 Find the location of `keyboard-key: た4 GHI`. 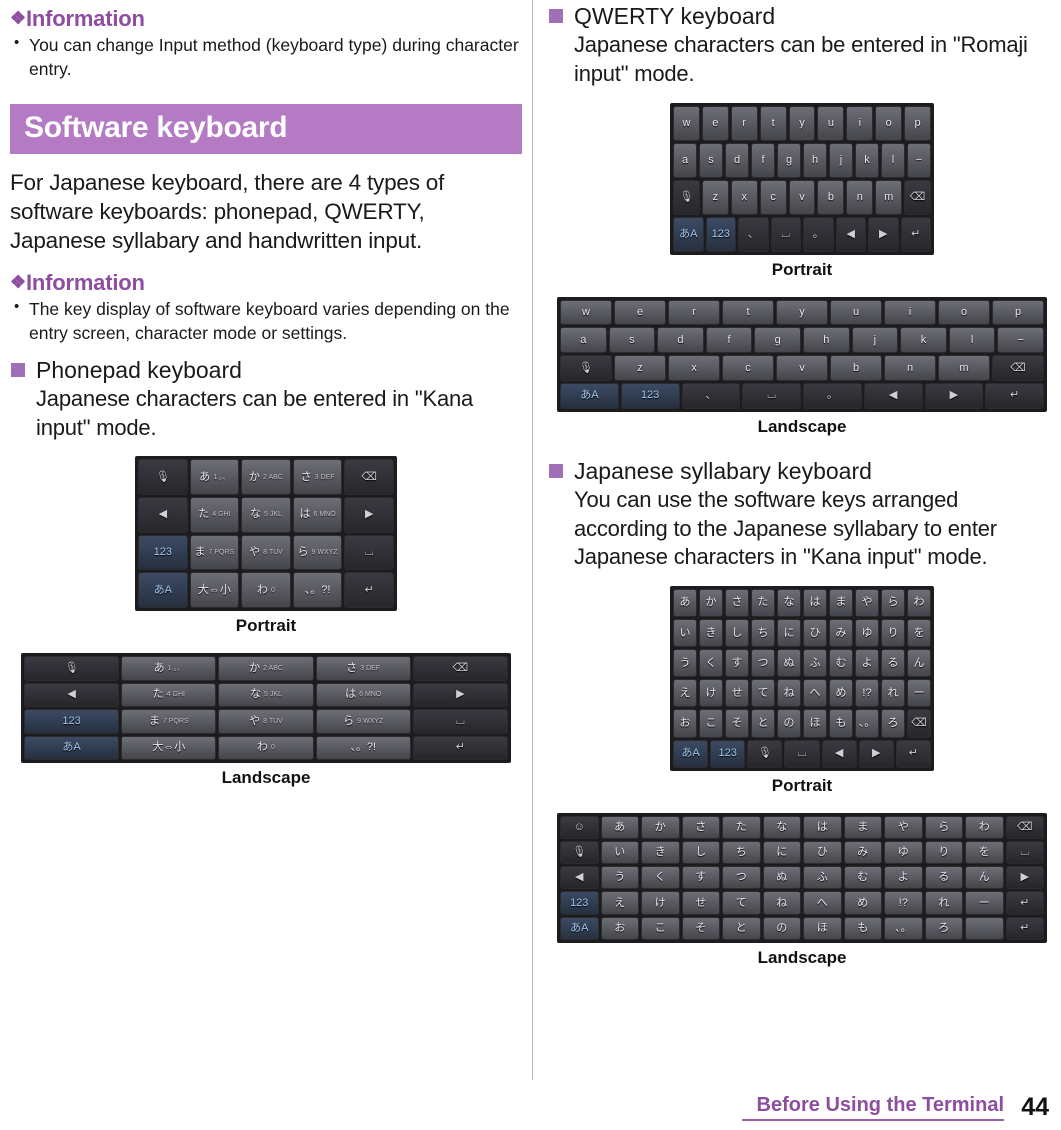

keyboard-key: た4 GHI is located at coordinates (169, 695).